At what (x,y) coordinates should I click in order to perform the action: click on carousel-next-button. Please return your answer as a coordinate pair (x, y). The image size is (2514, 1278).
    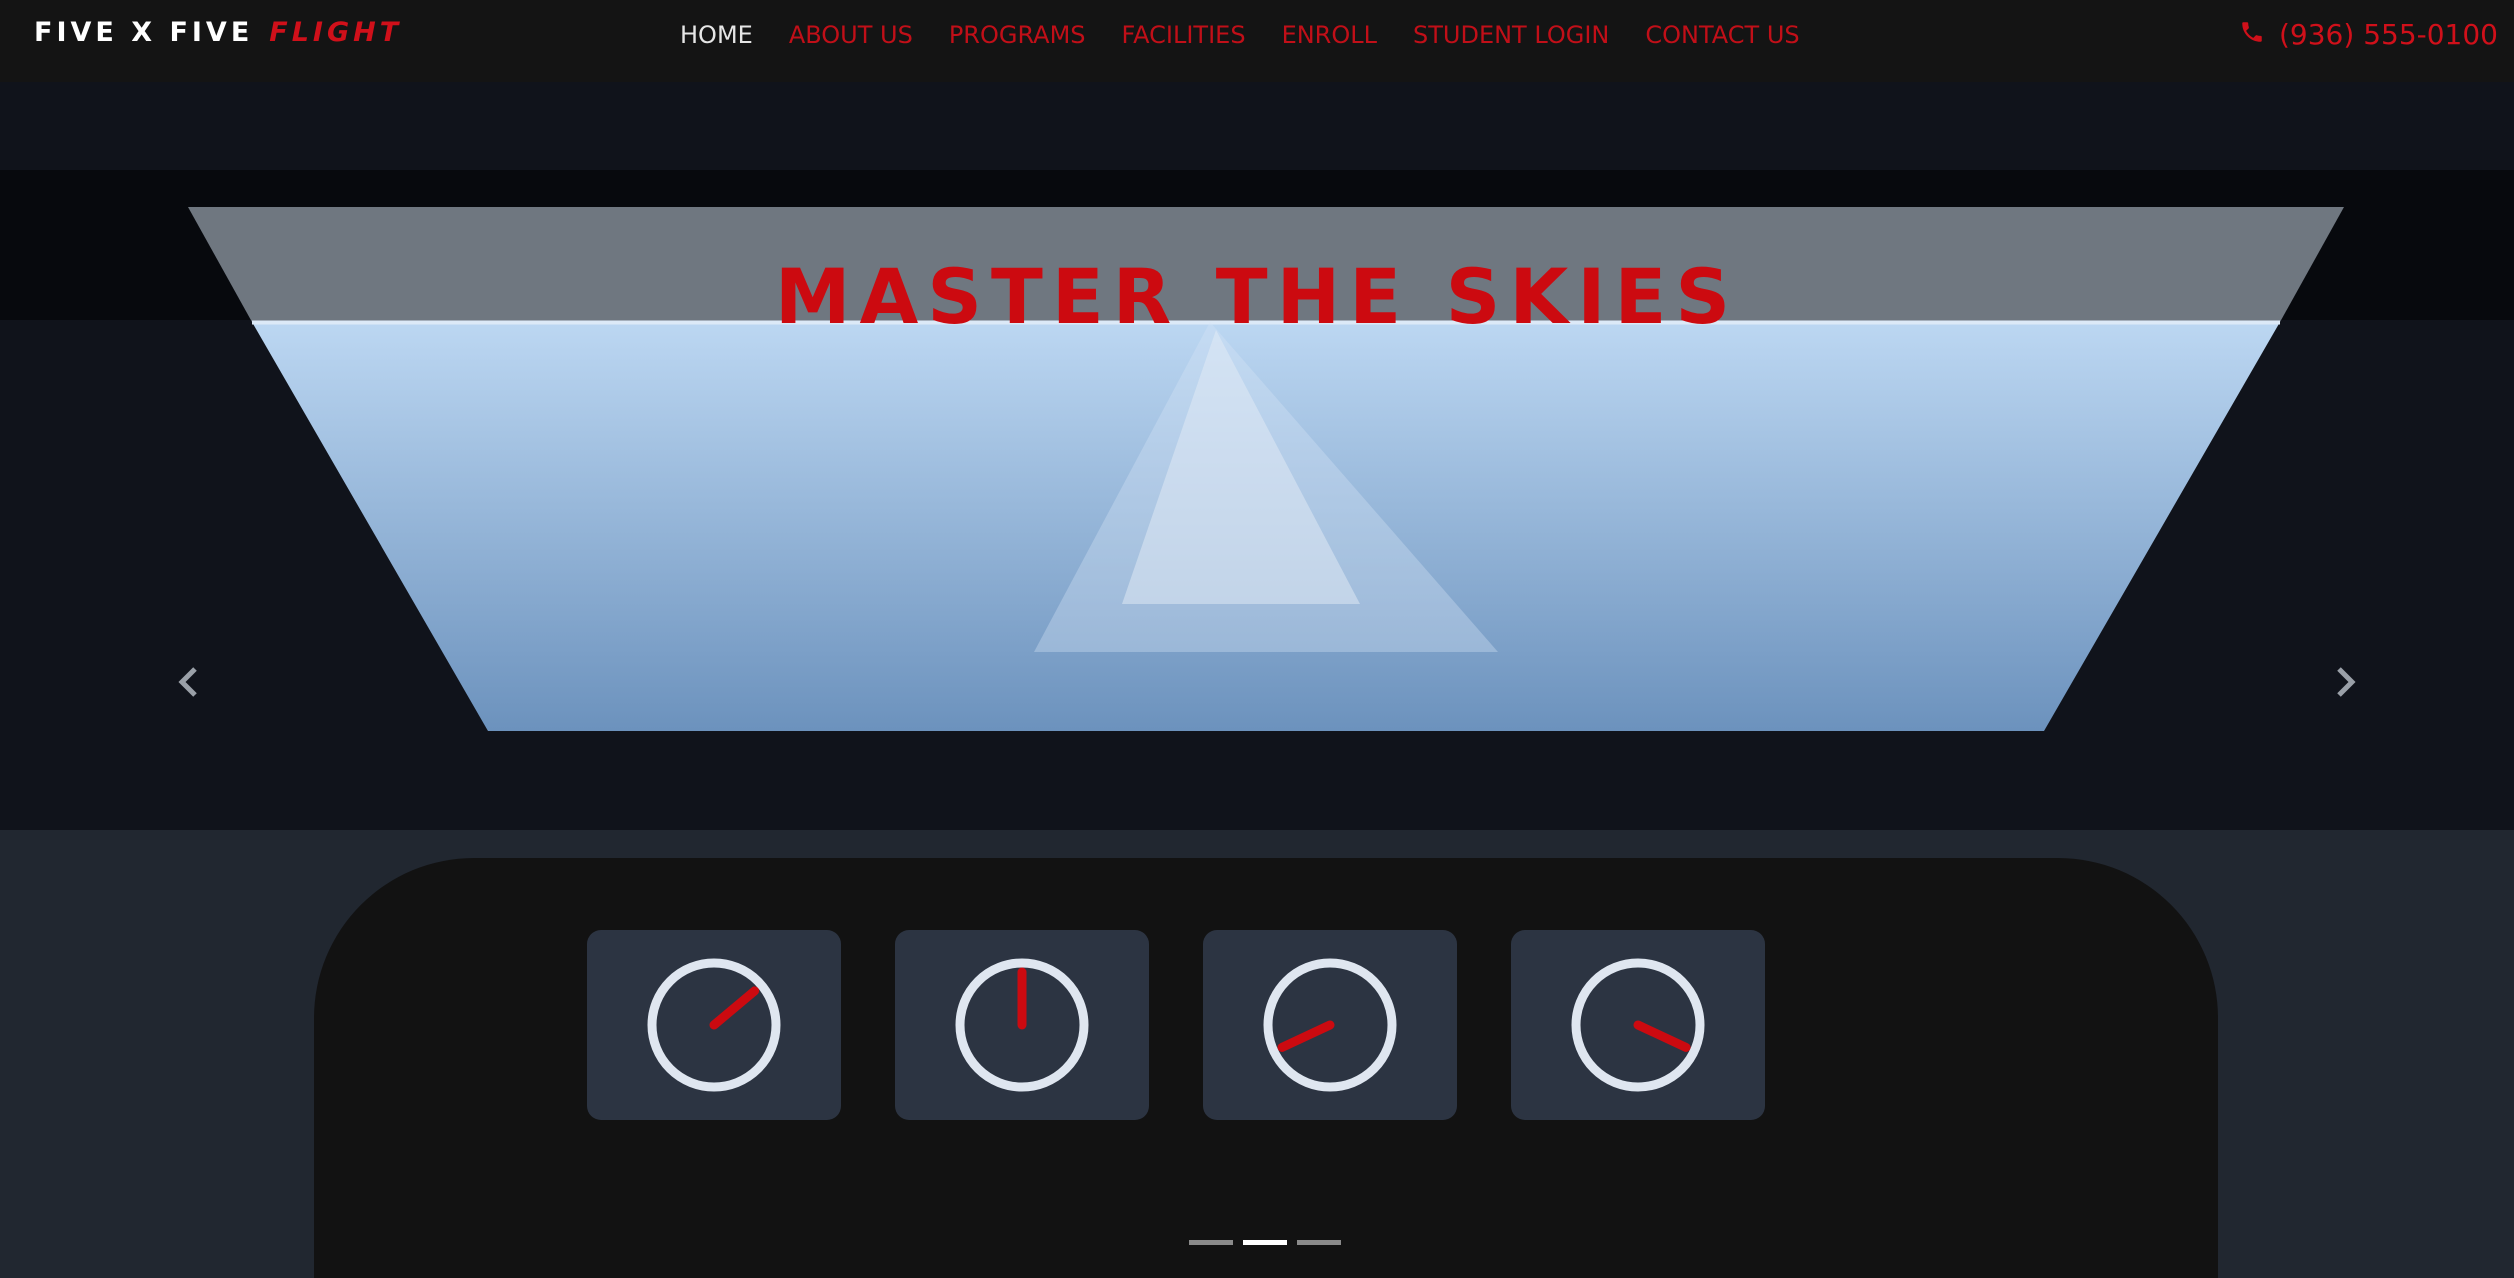
    Looking at the image, I should click on (2346, 682).